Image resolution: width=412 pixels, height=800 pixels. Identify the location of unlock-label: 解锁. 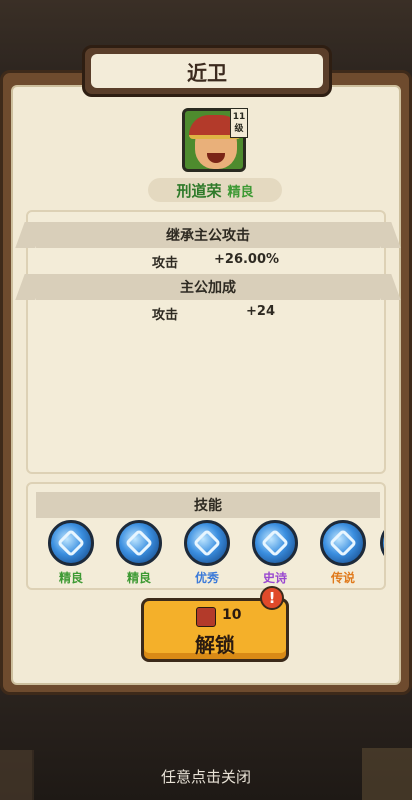
(215, 645).